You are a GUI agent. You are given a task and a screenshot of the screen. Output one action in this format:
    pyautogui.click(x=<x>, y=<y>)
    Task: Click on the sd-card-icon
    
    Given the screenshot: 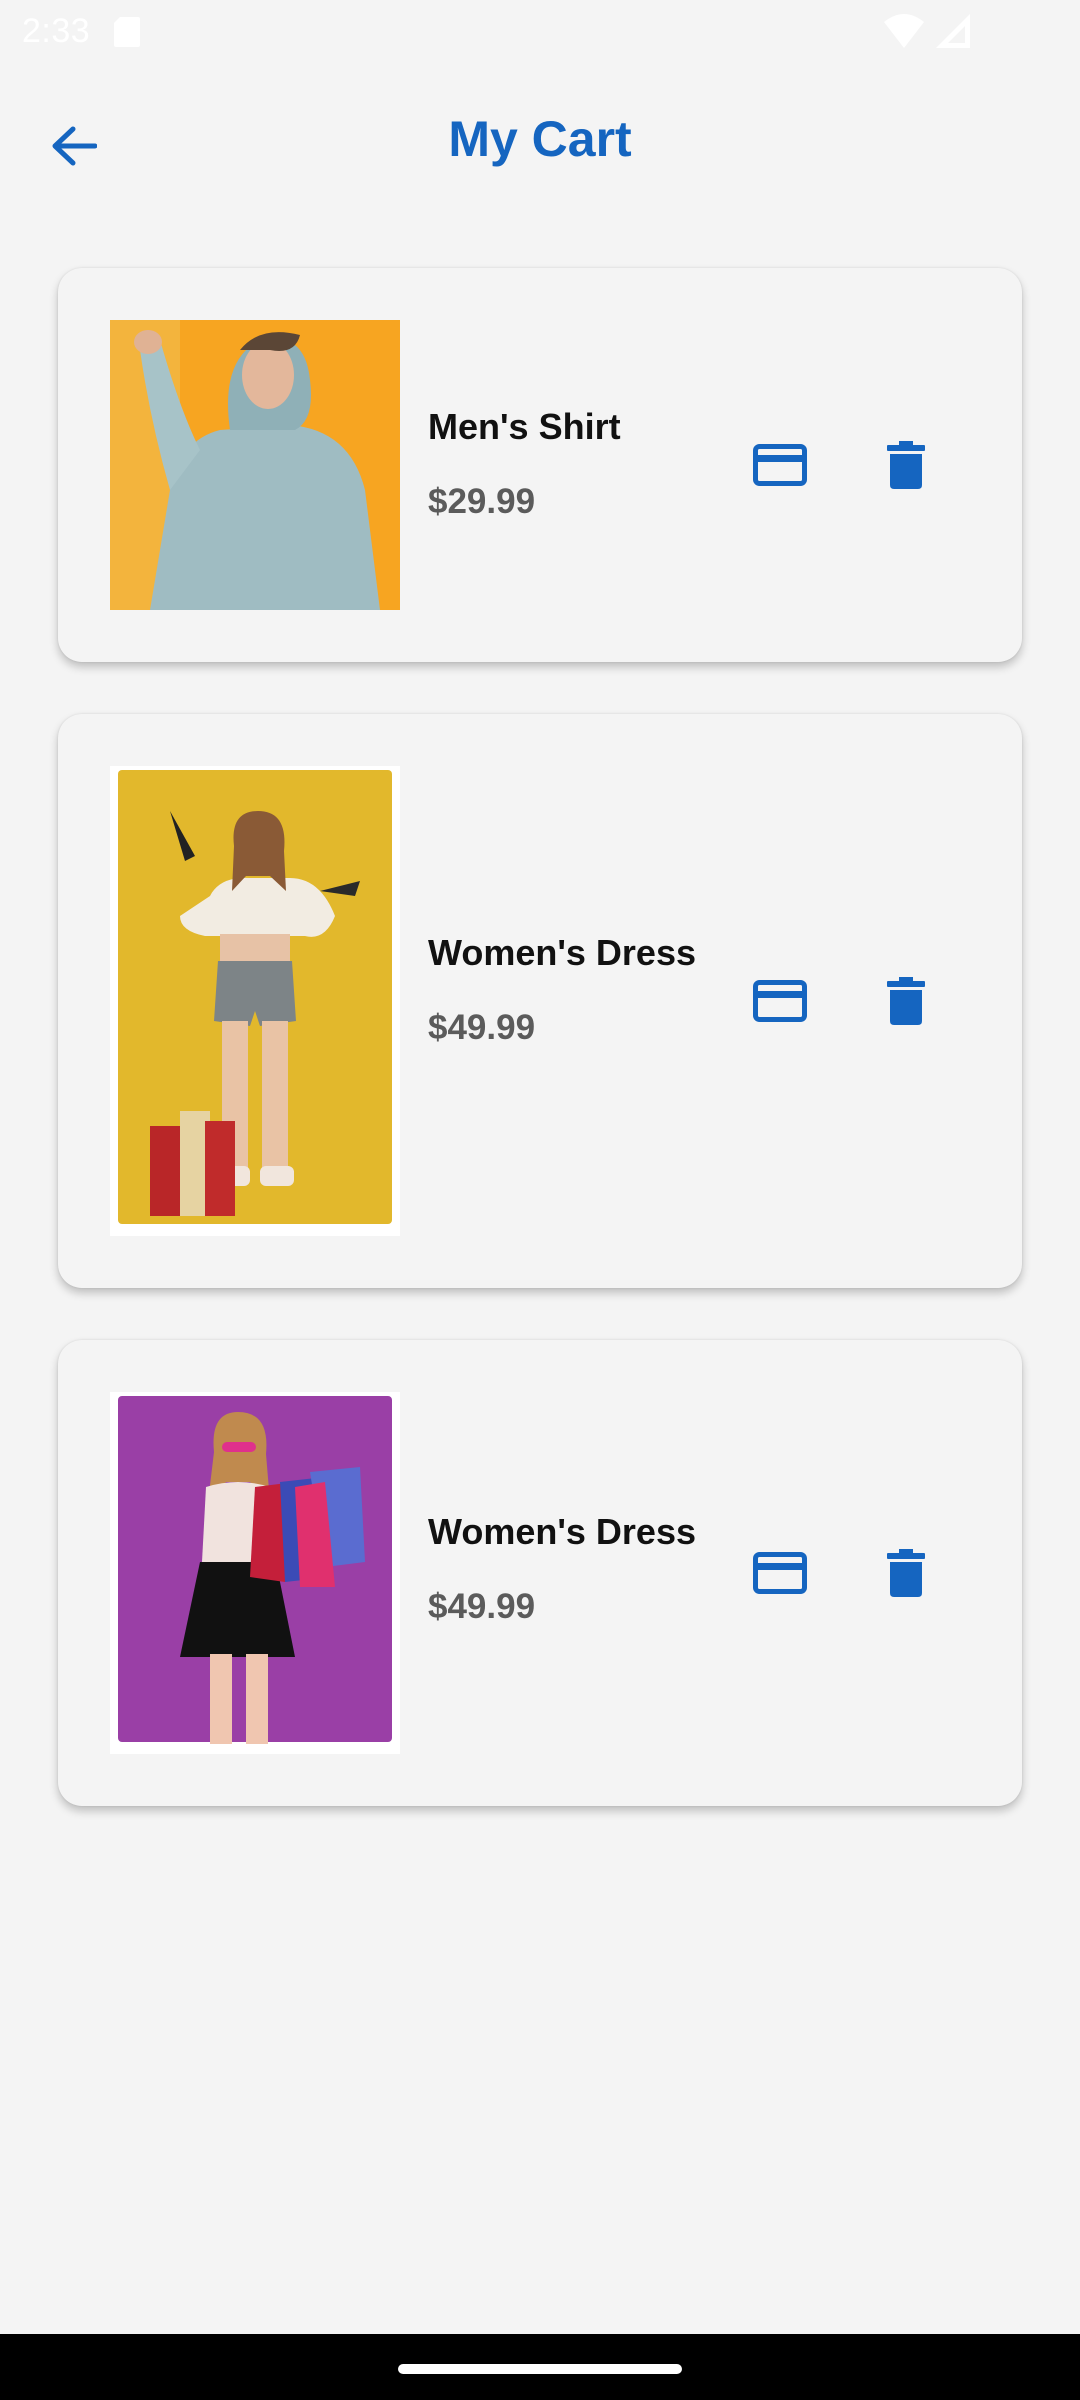 What is the action you would take?
    pyautogui.click(x=127, y=34)
    